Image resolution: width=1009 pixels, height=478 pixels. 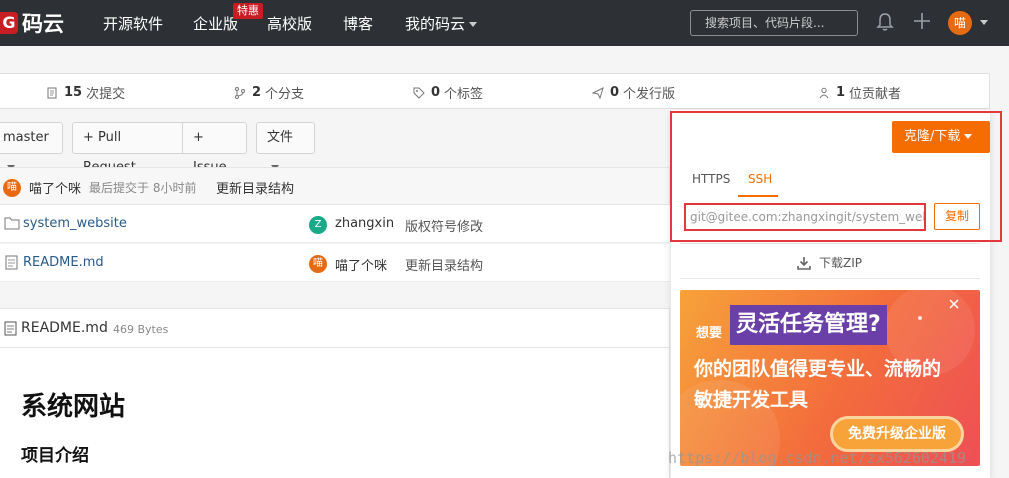 I want to click on gitee-logo: G 码云, so click(x=32, y=23).